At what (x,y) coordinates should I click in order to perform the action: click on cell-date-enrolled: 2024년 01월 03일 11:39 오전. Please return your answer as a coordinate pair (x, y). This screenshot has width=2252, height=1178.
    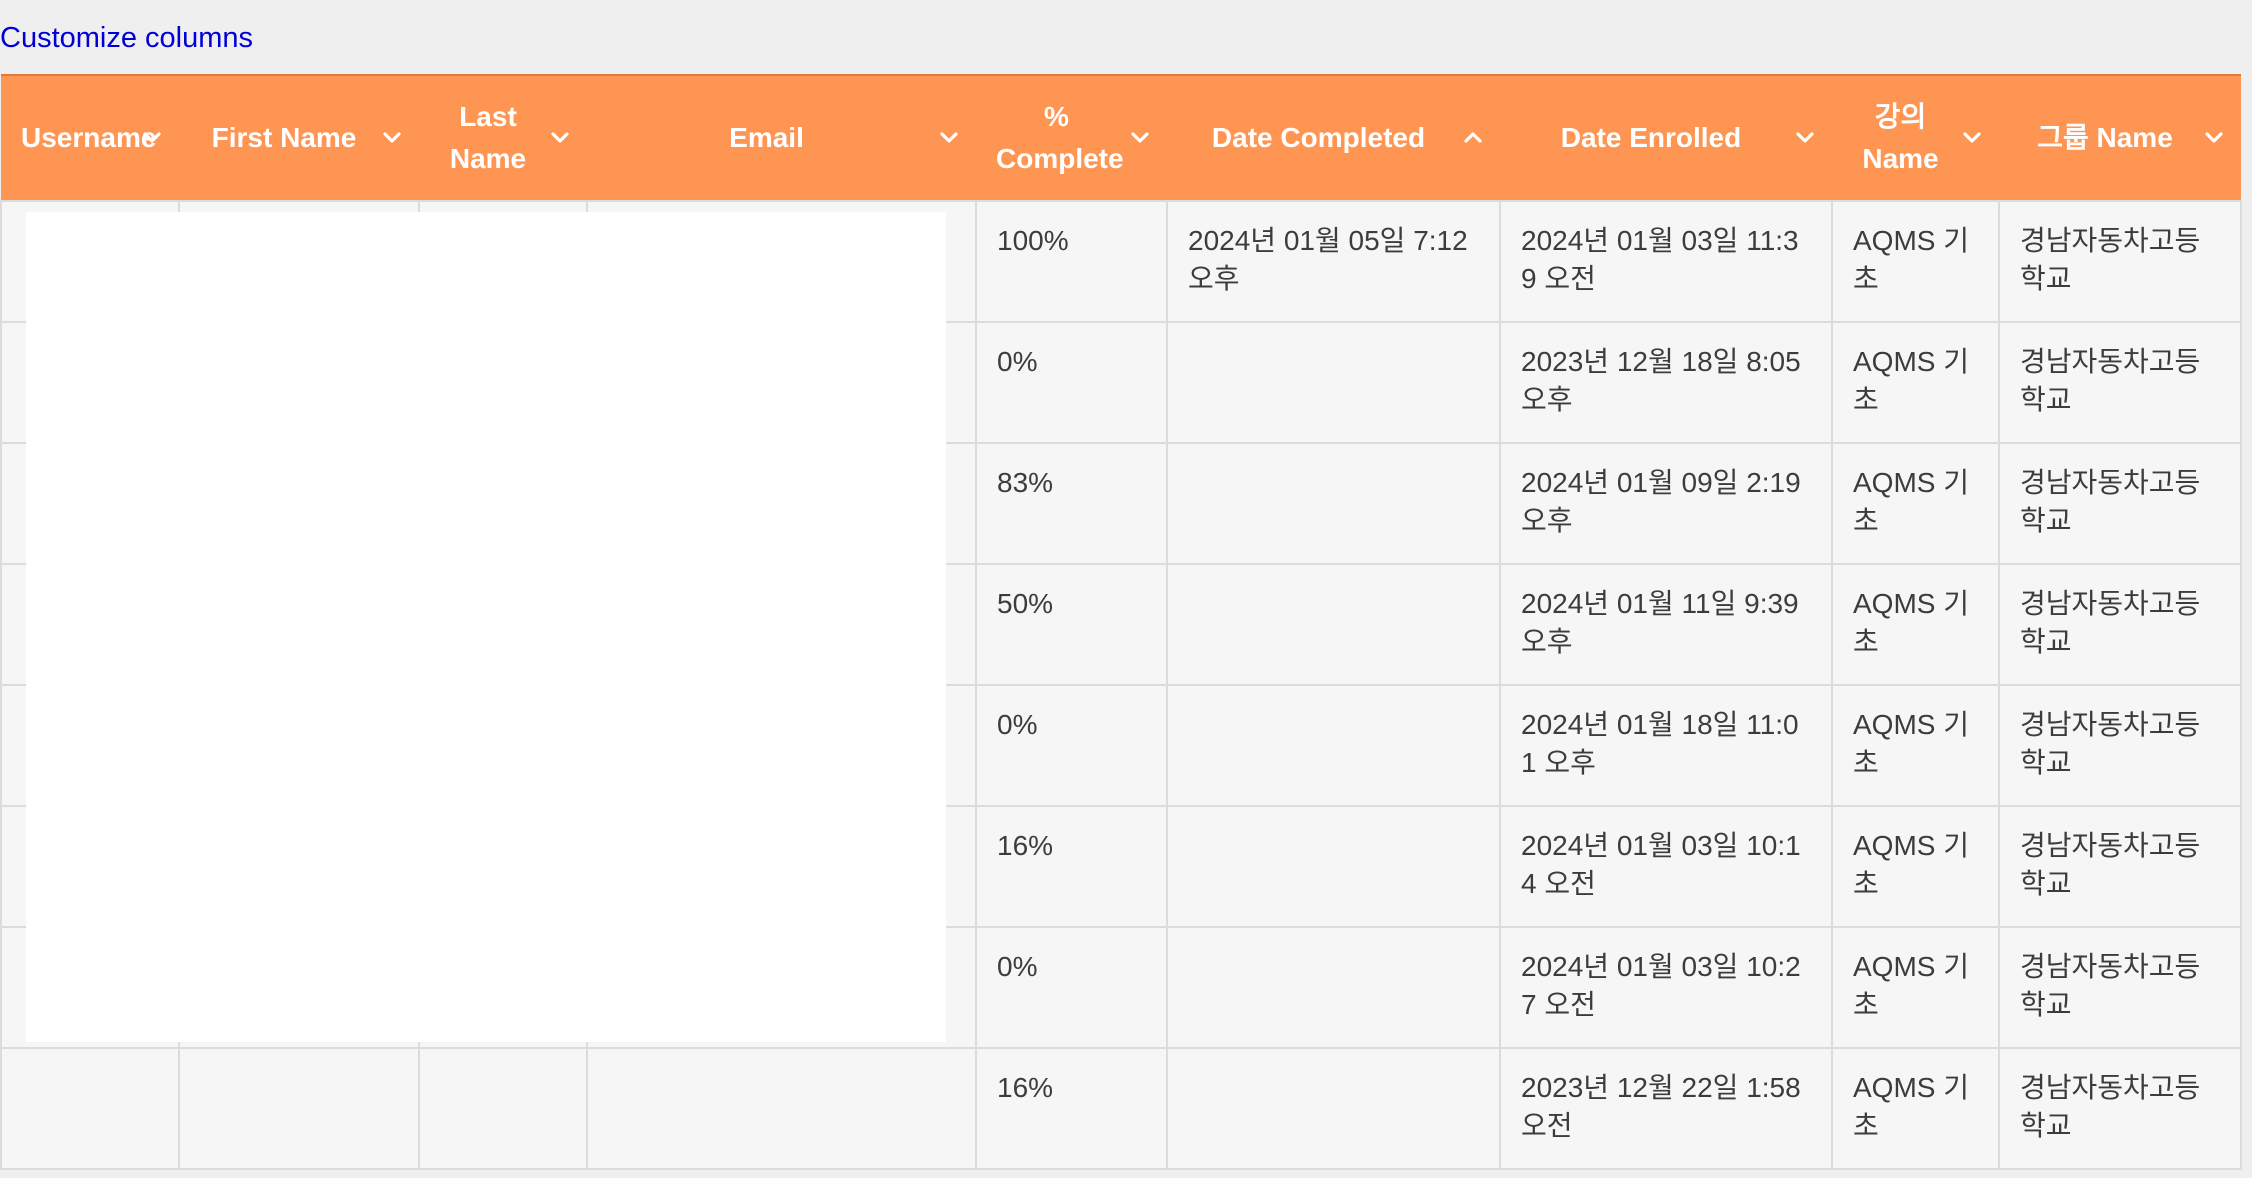
    Looking at the image, I should click on (1666, 261).